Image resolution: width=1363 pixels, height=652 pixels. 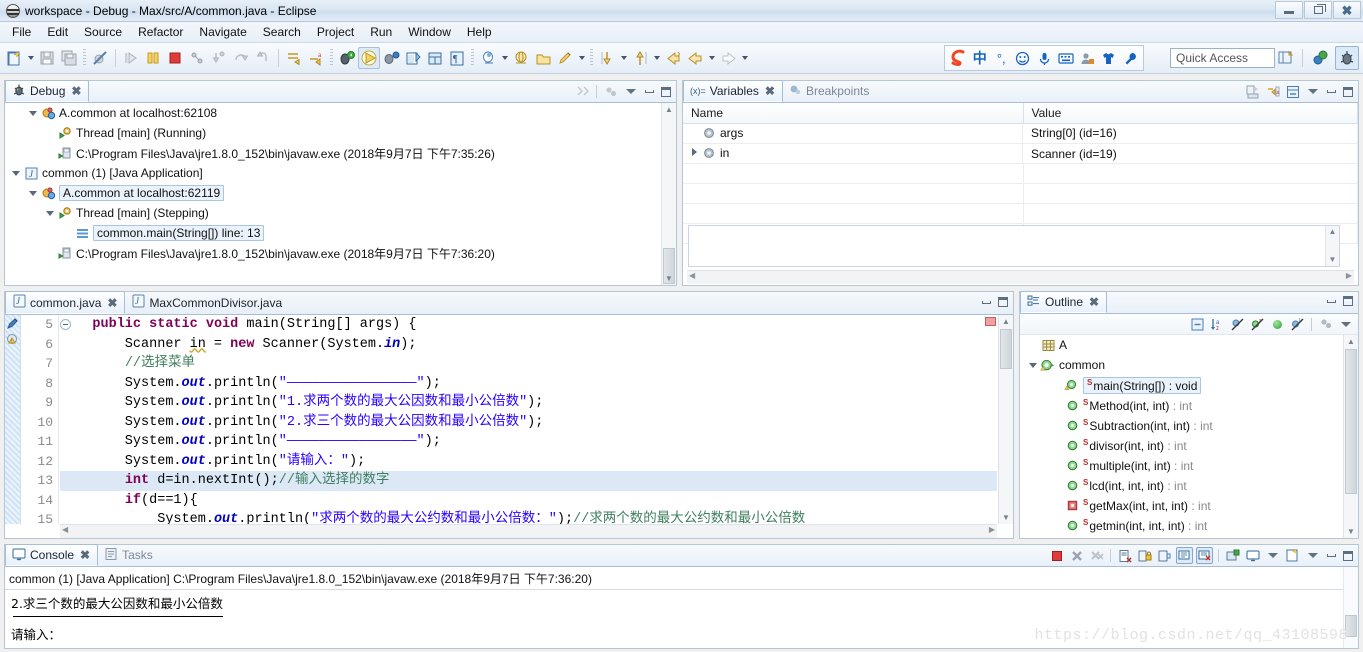 What do you see at coordinates (207, 302) in the screenshot?
I see `tab-maxcommondivisor-java: J MaxCommonDivisor.java` at bounding box center [207, 302].